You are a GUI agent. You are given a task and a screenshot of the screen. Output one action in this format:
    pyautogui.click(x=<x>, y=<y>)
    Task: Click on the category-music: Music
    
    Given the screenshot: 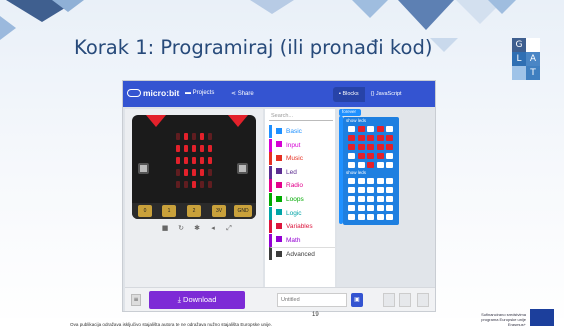 What is the action you would take?
    pyautogui.click(x=302, y=159)
    